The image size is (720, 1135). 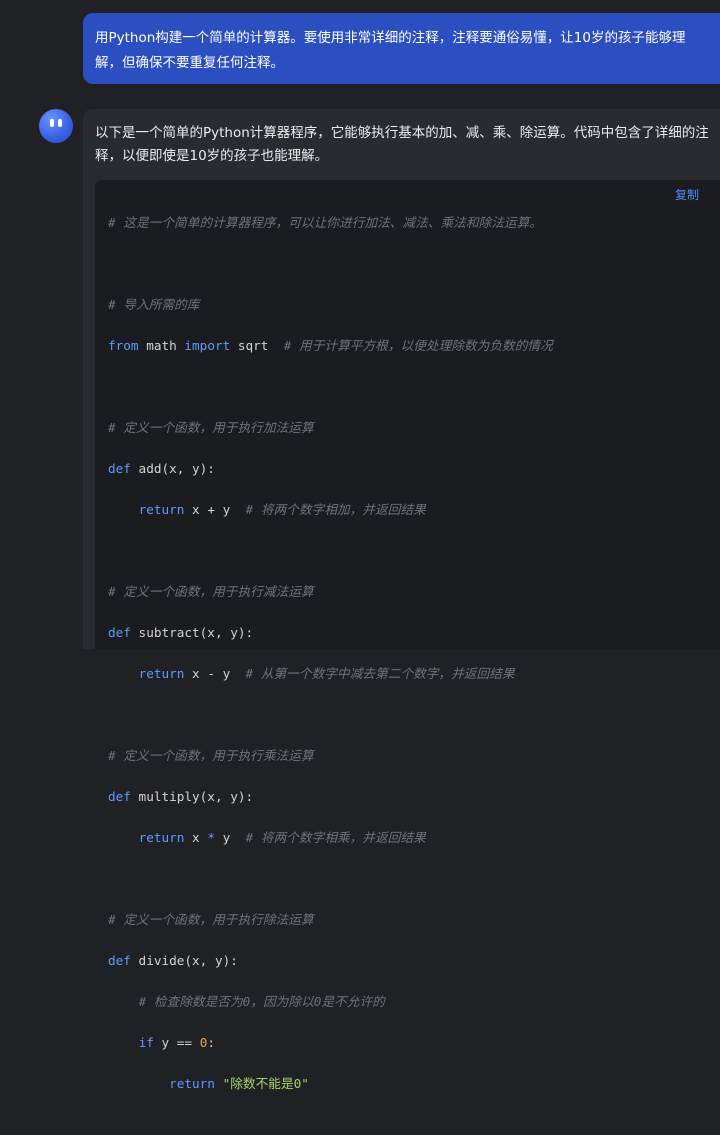 What do you see at coordinates (56, 126) in the screenshot?
I see `assistant-avatar` at bounding box center [56, 126].